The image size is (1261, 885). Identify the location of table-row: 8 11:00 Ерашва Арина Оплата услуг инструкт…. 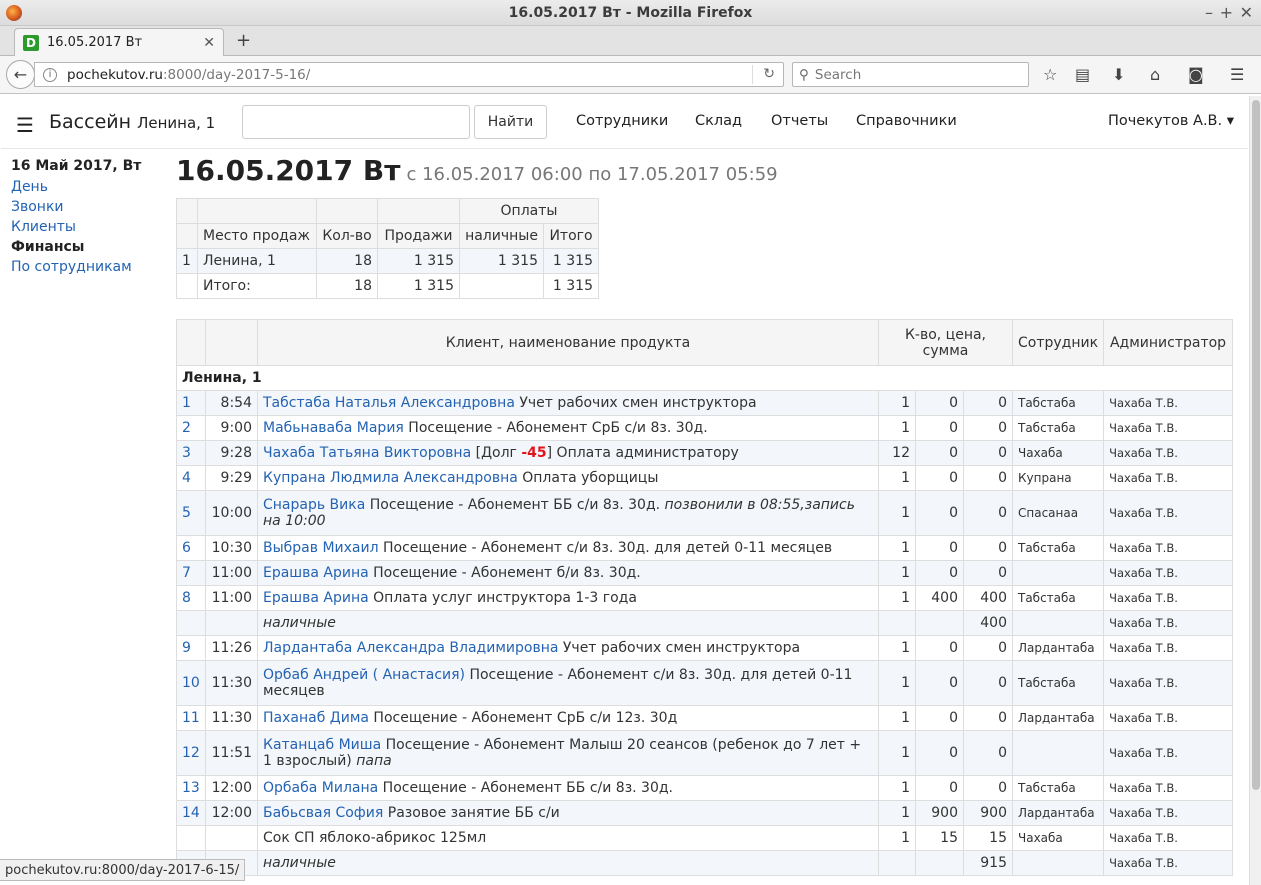
(704, 598).